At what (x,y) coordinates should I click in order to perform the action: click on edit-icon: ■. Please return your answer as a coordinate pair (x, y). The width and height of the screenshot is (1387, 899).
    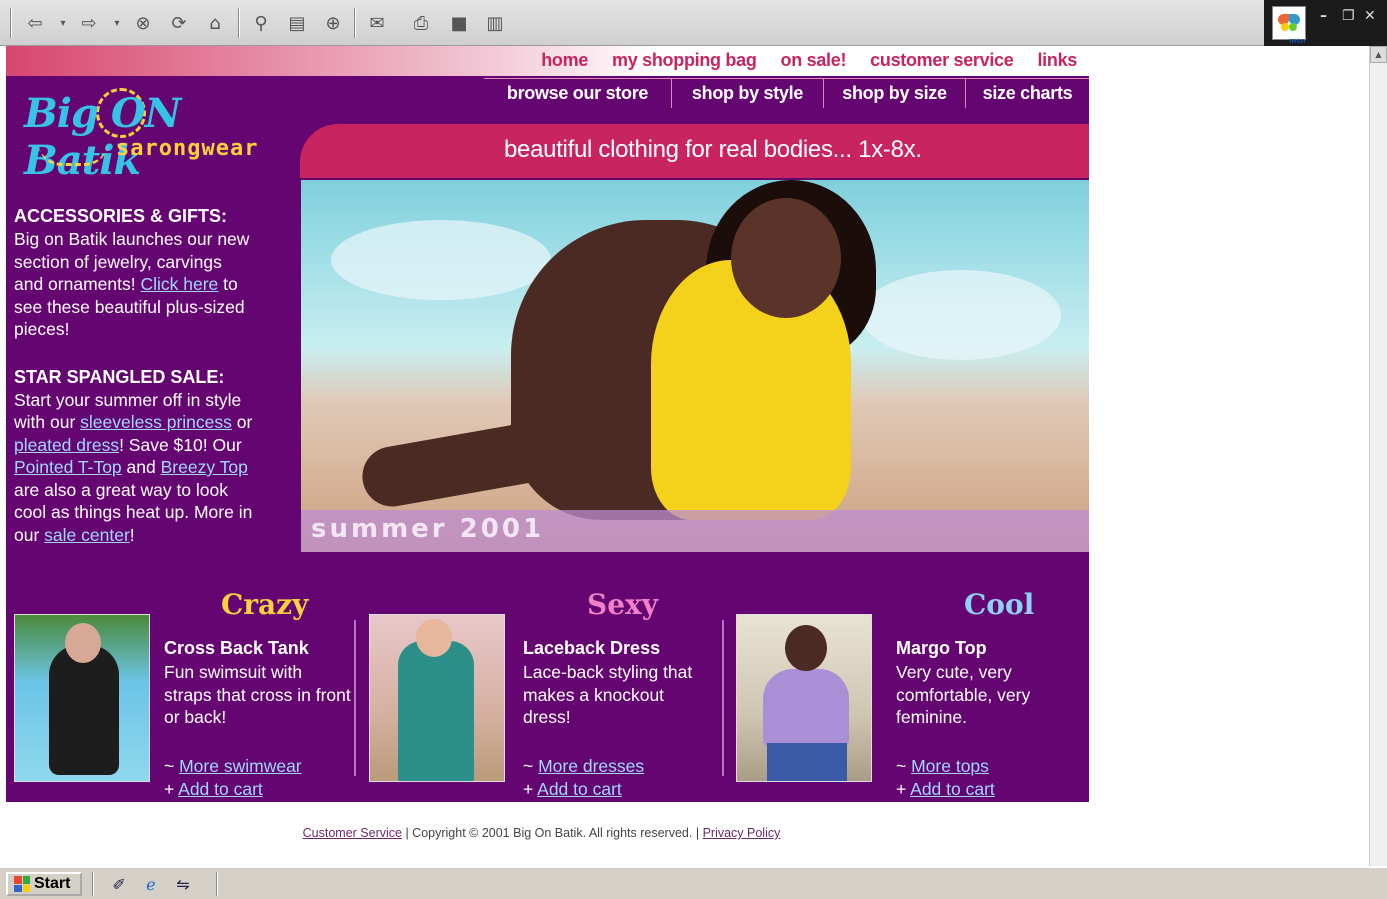
    Looking at the image, I should click on (459, 23).